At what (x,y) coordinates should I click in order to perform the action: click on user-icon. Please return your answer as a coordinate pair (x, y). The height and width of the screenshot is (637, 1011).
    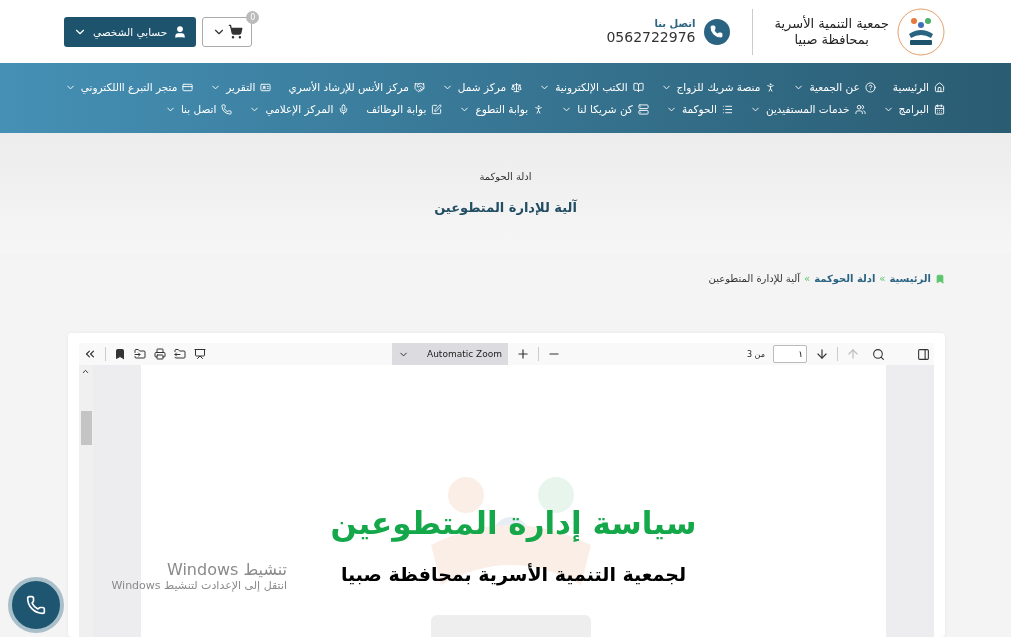
    Looking at the image, I should click on (180, 31).